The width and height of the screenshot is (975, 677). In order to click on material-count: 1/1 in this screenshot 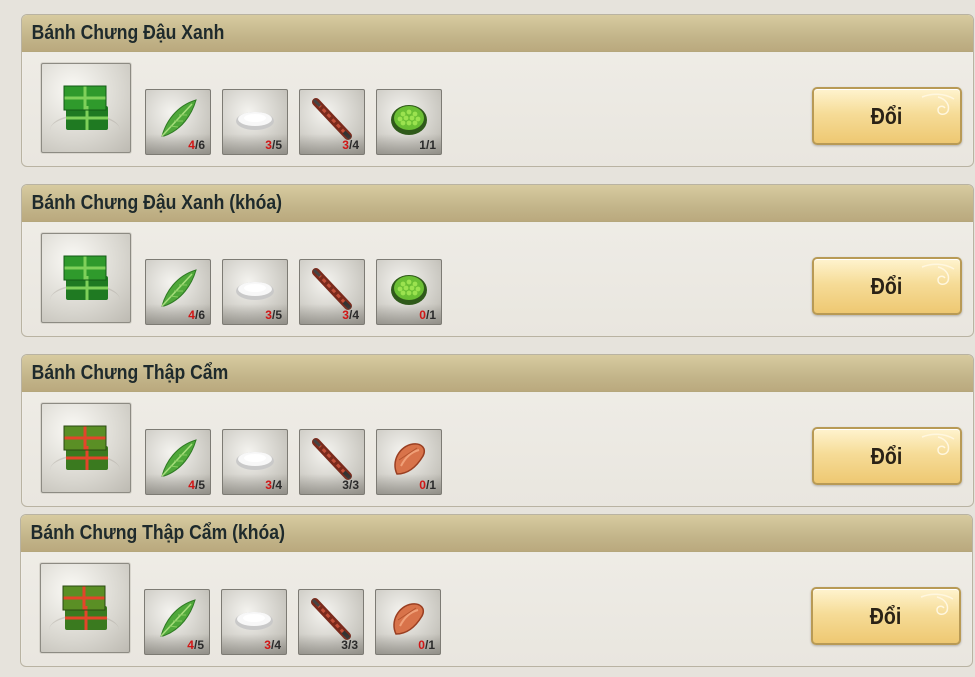, I will do `click(409, 144)`.